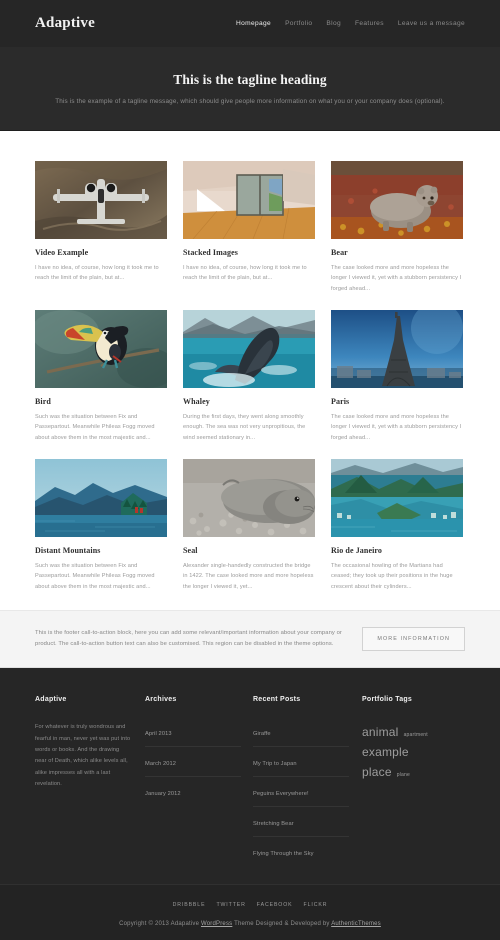 The width and height of the screenshot is (500, 940). What do you see at coordinates (275, 764) in the screenshot?
I see `recent-post-link: My Trip to Japan` at bounding box center [275, 764].